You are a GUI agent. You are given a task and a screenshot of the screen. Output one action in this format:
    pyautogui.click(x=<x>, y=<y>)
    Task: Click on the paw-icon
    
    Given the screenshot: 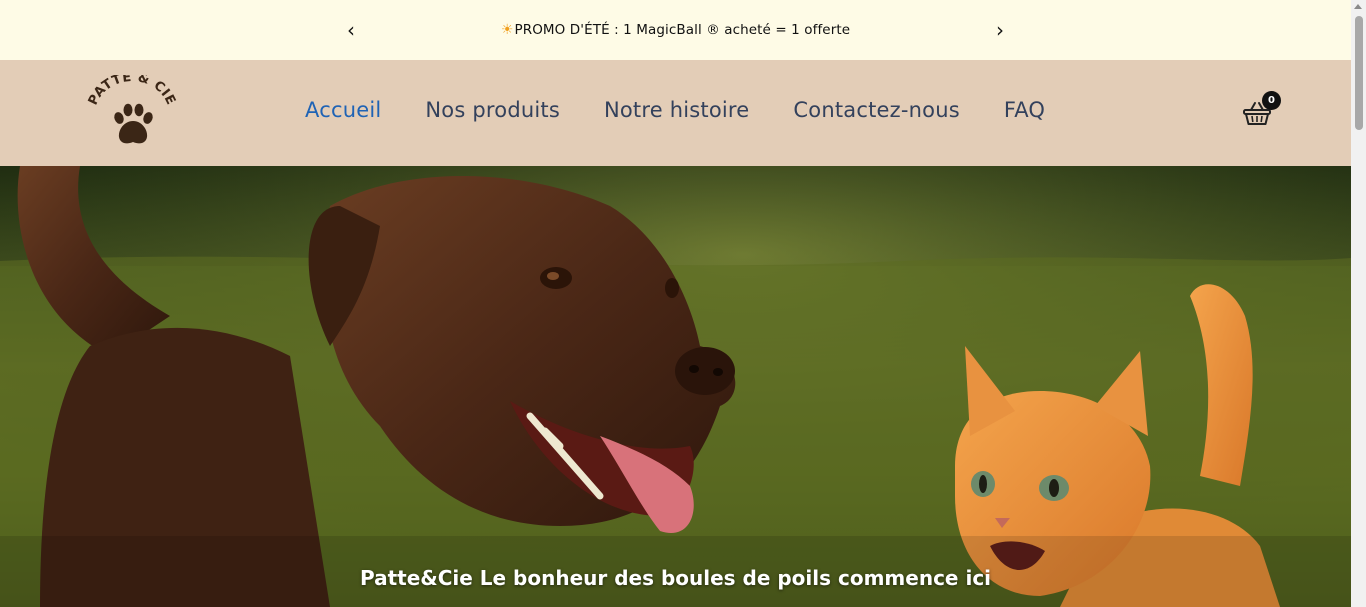 What is the action you would take?
    pyautogui.click(x=133, y=123)
    